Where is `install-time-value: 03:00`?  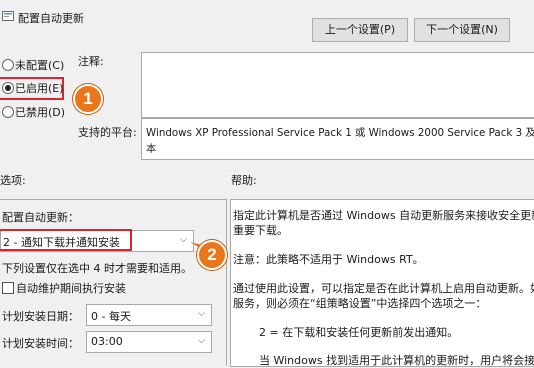 install-time-value: 03:00 is located at coordinates (107, 341).